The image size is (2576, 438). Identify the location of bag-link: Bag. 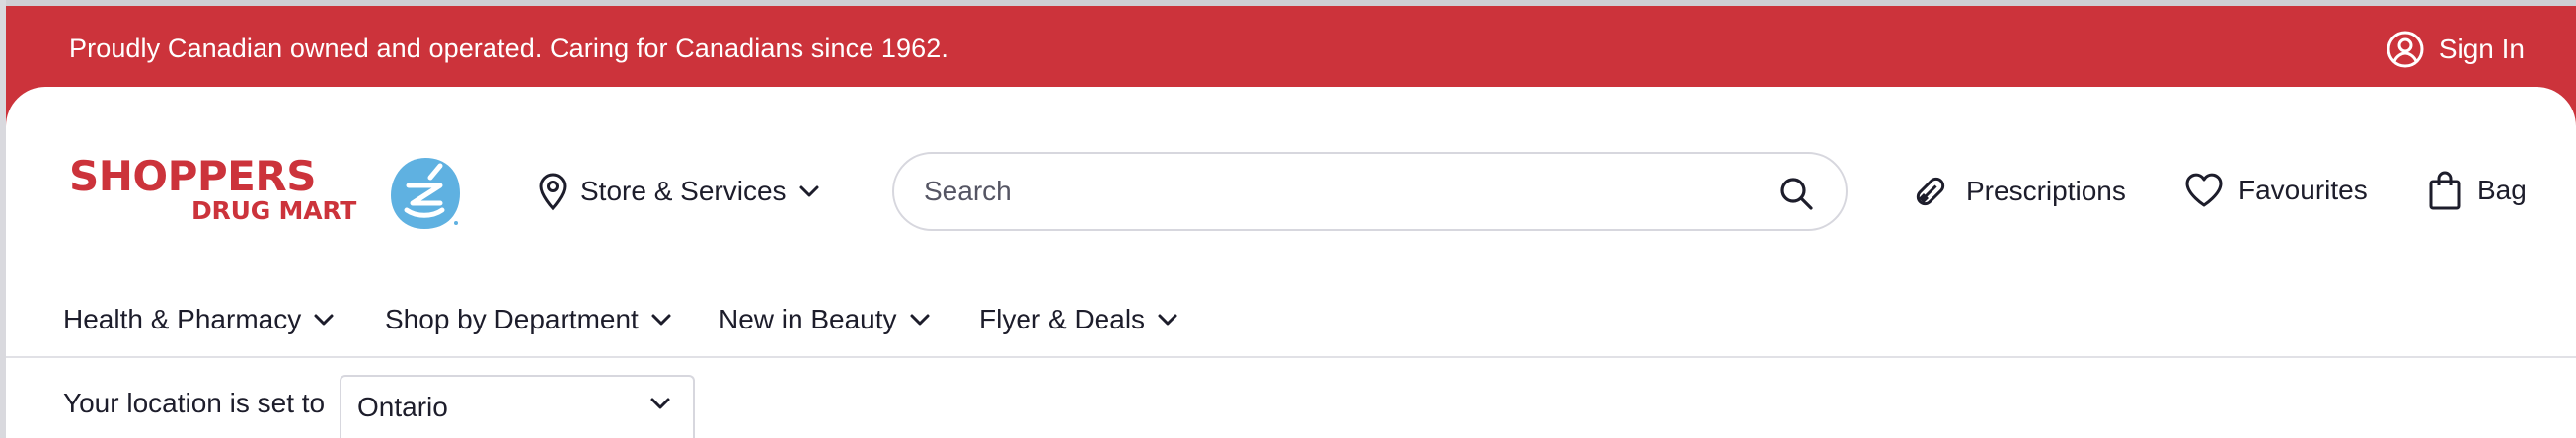
(2477, 190).